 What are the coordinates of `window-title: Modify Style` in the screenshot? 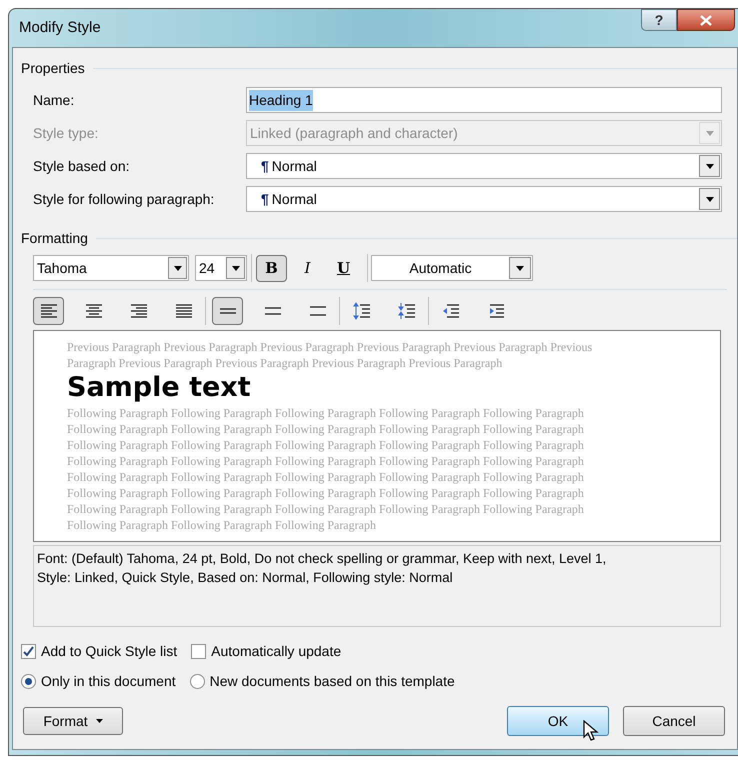 It's located at (60, 28).